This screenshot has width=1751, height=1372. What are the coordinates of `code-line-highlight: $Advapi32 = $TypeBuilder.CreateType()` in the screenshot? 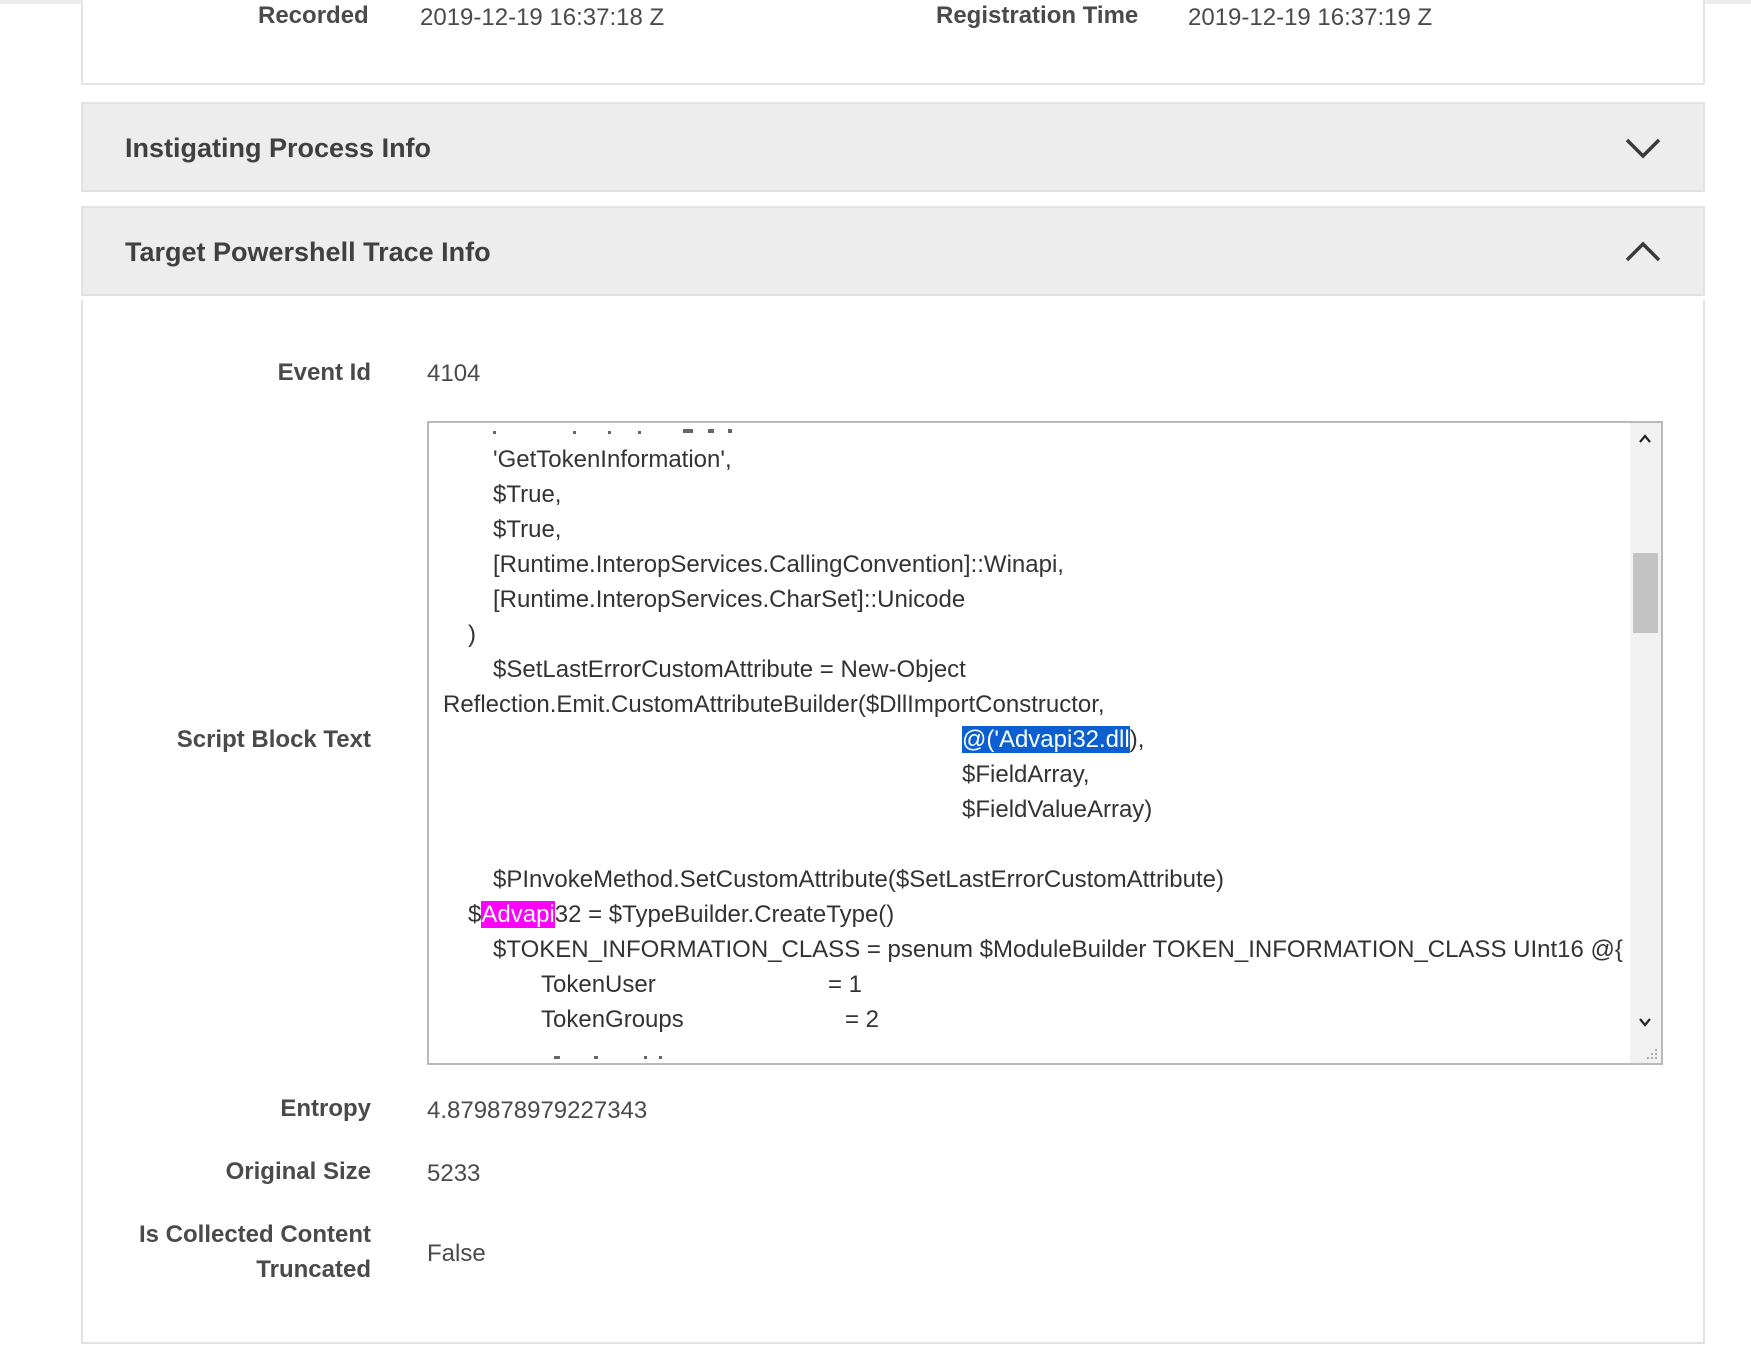 It's located at (681, 915).